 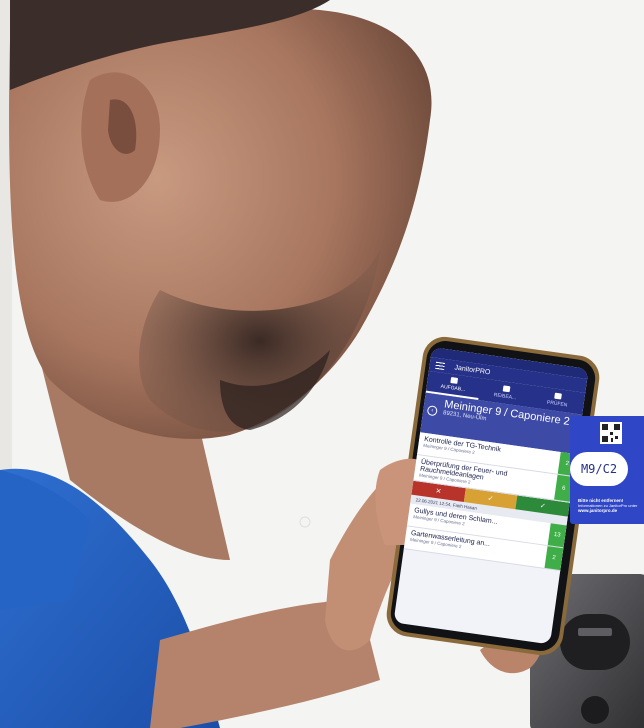 What do you see at coordinates (472, 369) in the screenshot?
I see `app-title: JanitorPRO` at bounding box center [472, 369].